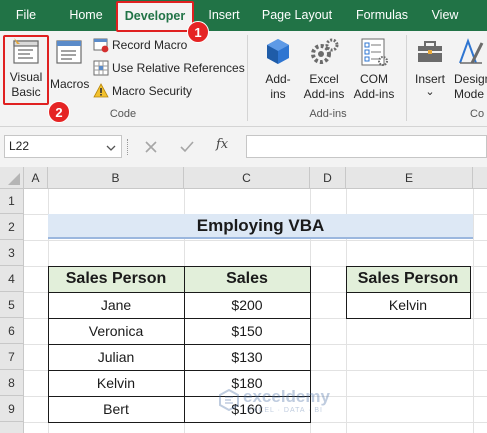 The image size is (487, 433). What do you see at coordinates (70, 70) in the screenshot?
I see `macros-button: Macros` at bounding box center [70, 70].